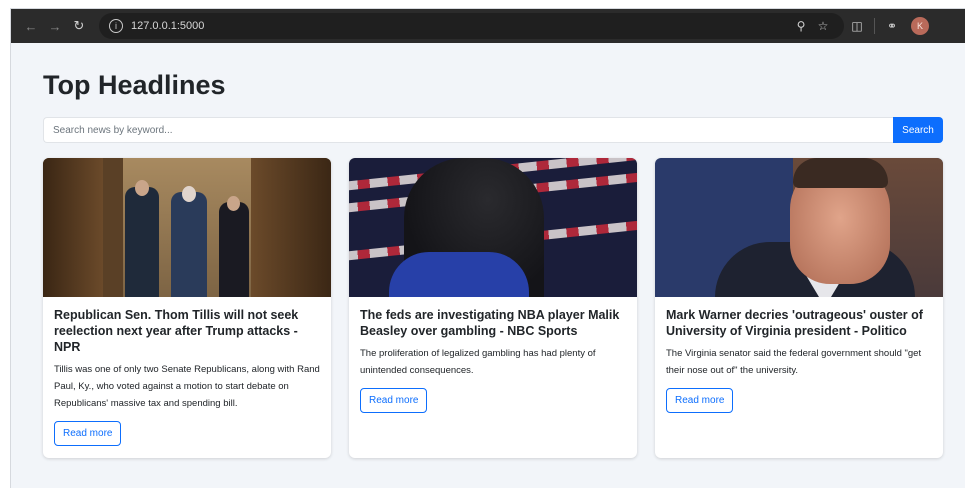 The height and width of the screenshot is (488, 965). What do you see at coordinates (918, 130) in the screenshot?
I see `search-button: Search` at bounding box center [918, 130].